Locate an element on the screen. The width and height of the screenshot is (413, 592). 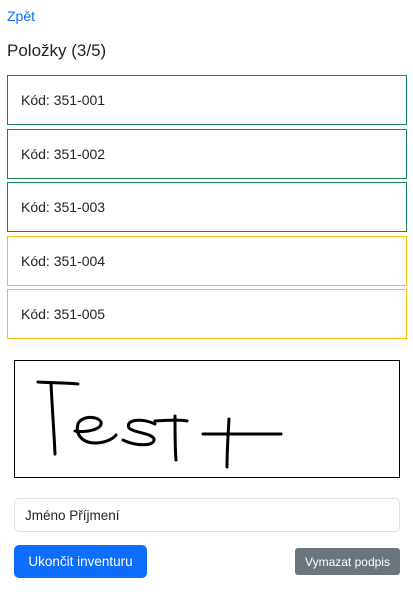
list-item: Kód: 351-003 is located at coordinates (207, 207).